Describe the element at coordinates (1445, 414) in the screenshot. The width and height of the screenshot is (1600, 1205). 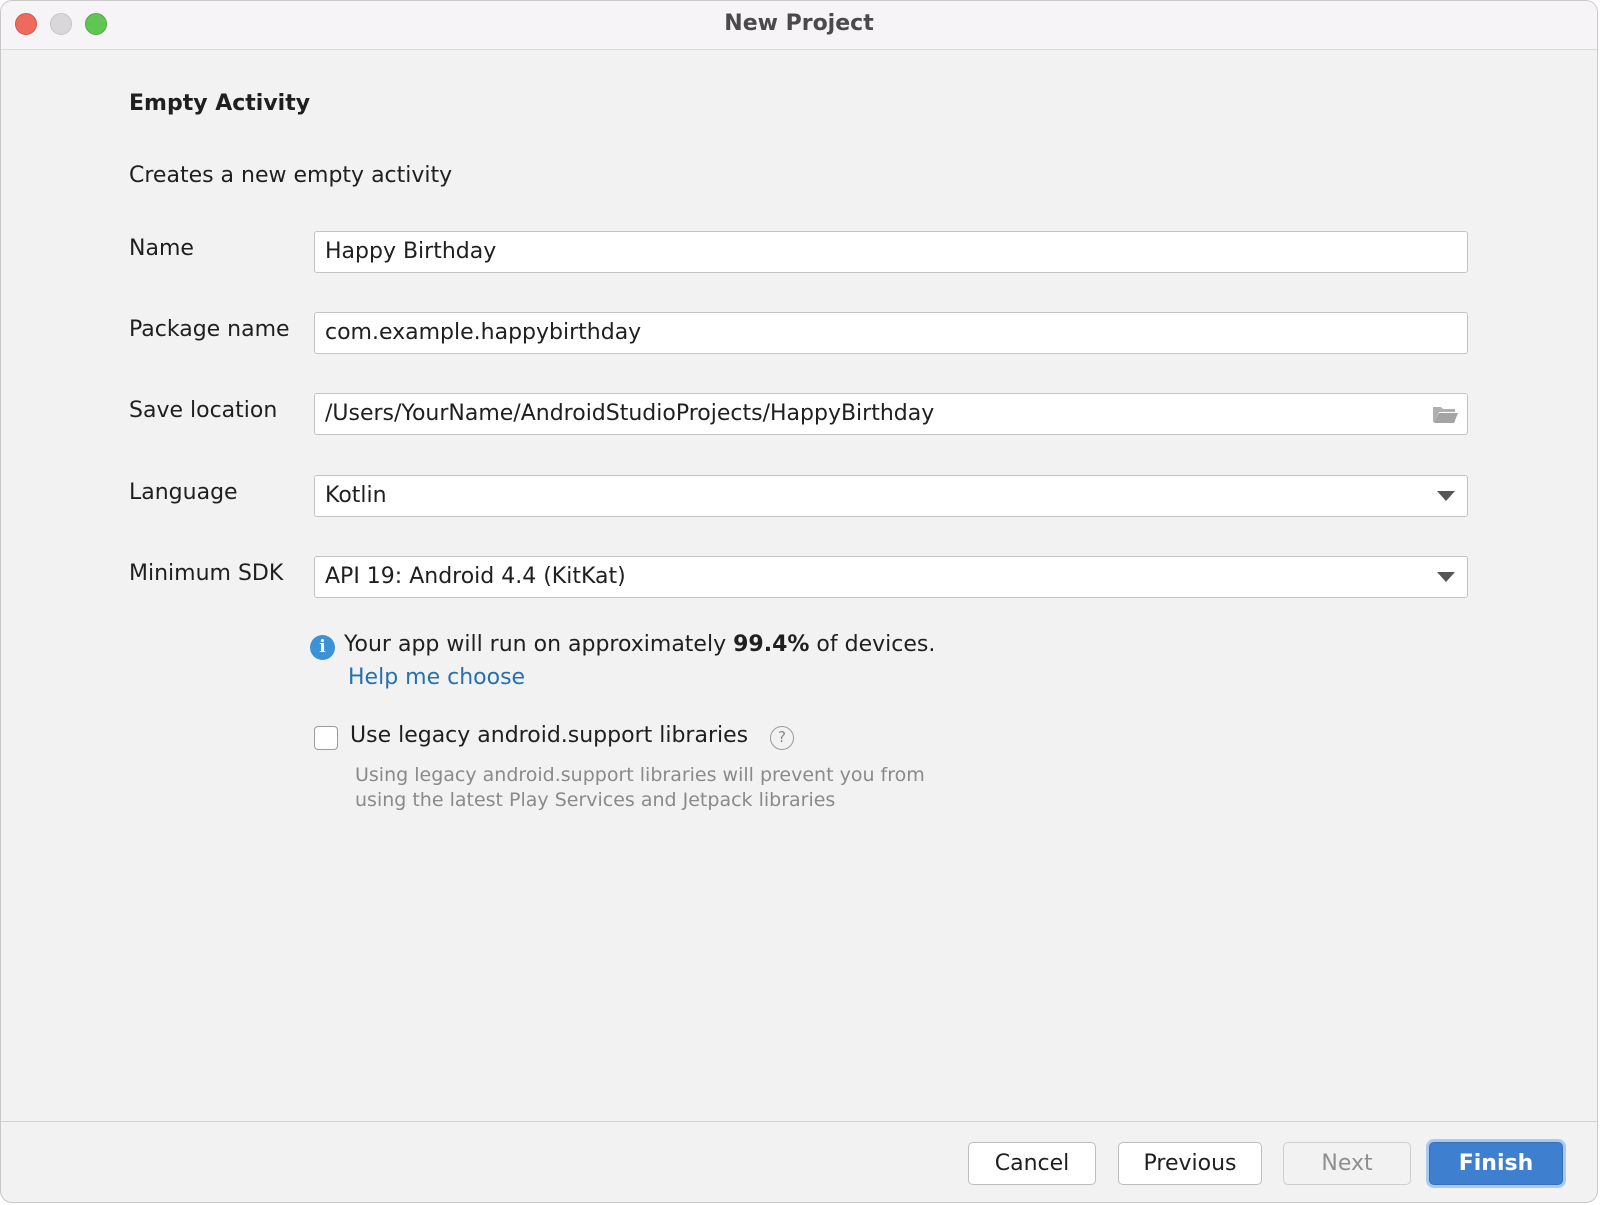
I see `folder-icon` at that location.